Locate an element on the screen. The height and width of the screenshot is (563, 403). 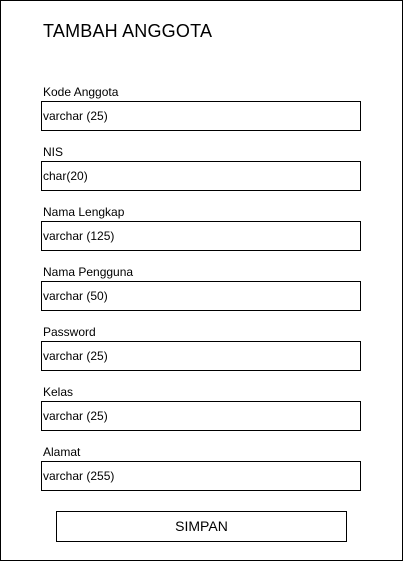
nama-lengkap-label: Nama Lengkap is located at coordinates (84, 212).